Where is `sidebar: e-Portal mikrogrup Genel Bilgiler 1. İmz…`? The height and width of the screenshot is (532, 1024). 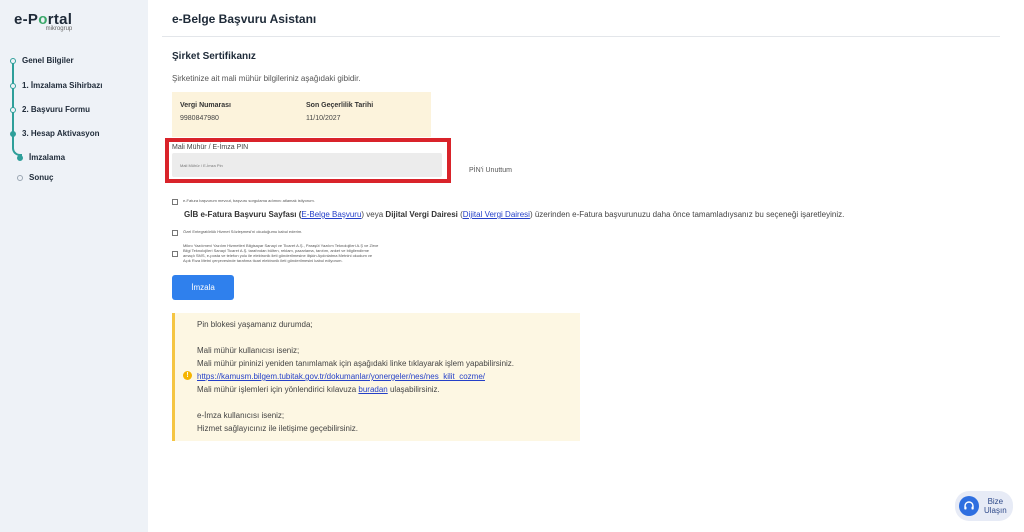
sidebar: e-Portal mikrogrup Genel Bilgiler 1. İmz… is located at coordinates (74, 266).